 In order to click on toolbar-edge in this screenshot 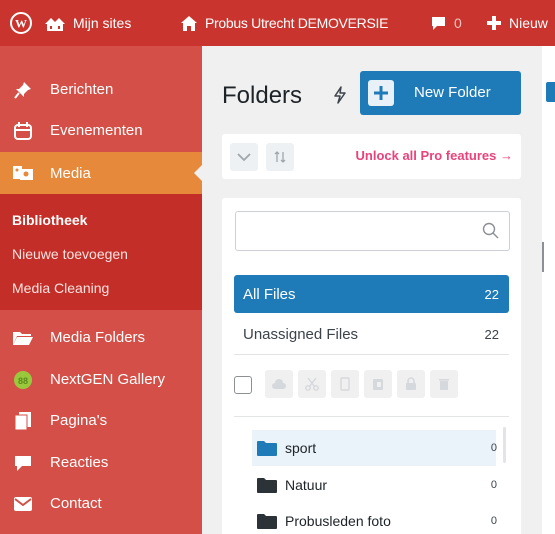, I will do `click(550, 92)`.